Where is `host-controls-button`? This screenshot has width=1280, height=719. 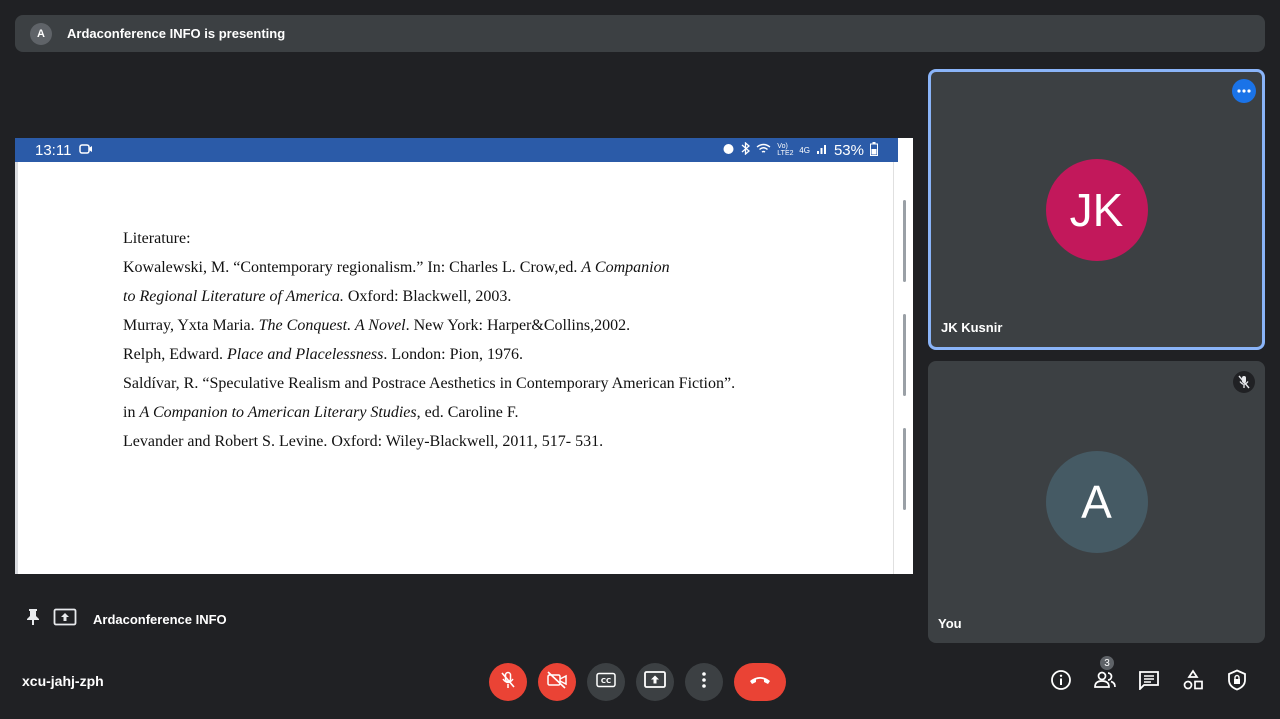 host-controls-button is located at coordinates (1237, 682).